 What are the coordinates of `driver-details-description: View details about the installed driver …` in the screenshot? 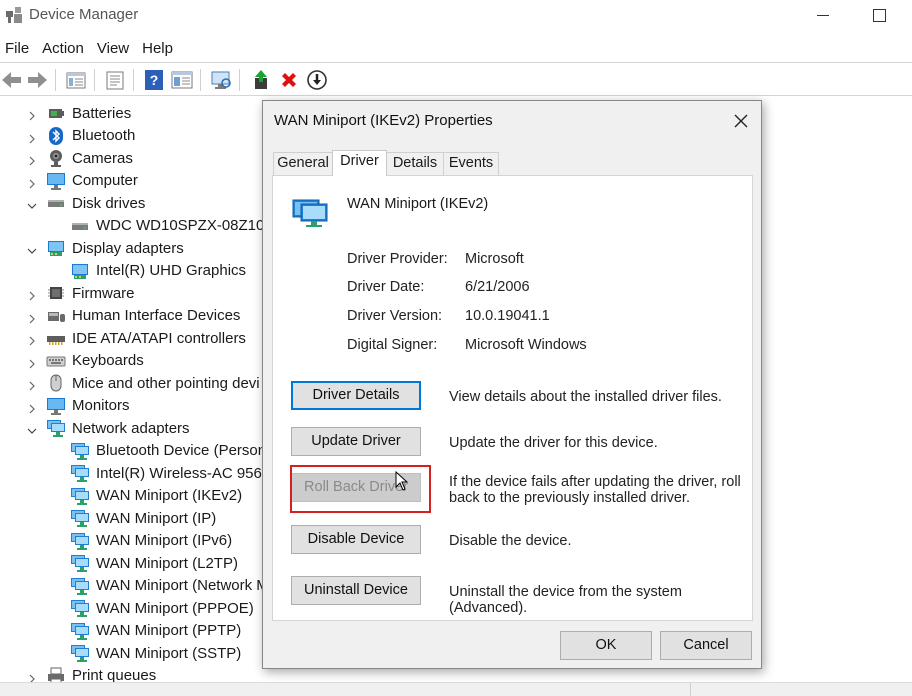 It's located at (585, 397).